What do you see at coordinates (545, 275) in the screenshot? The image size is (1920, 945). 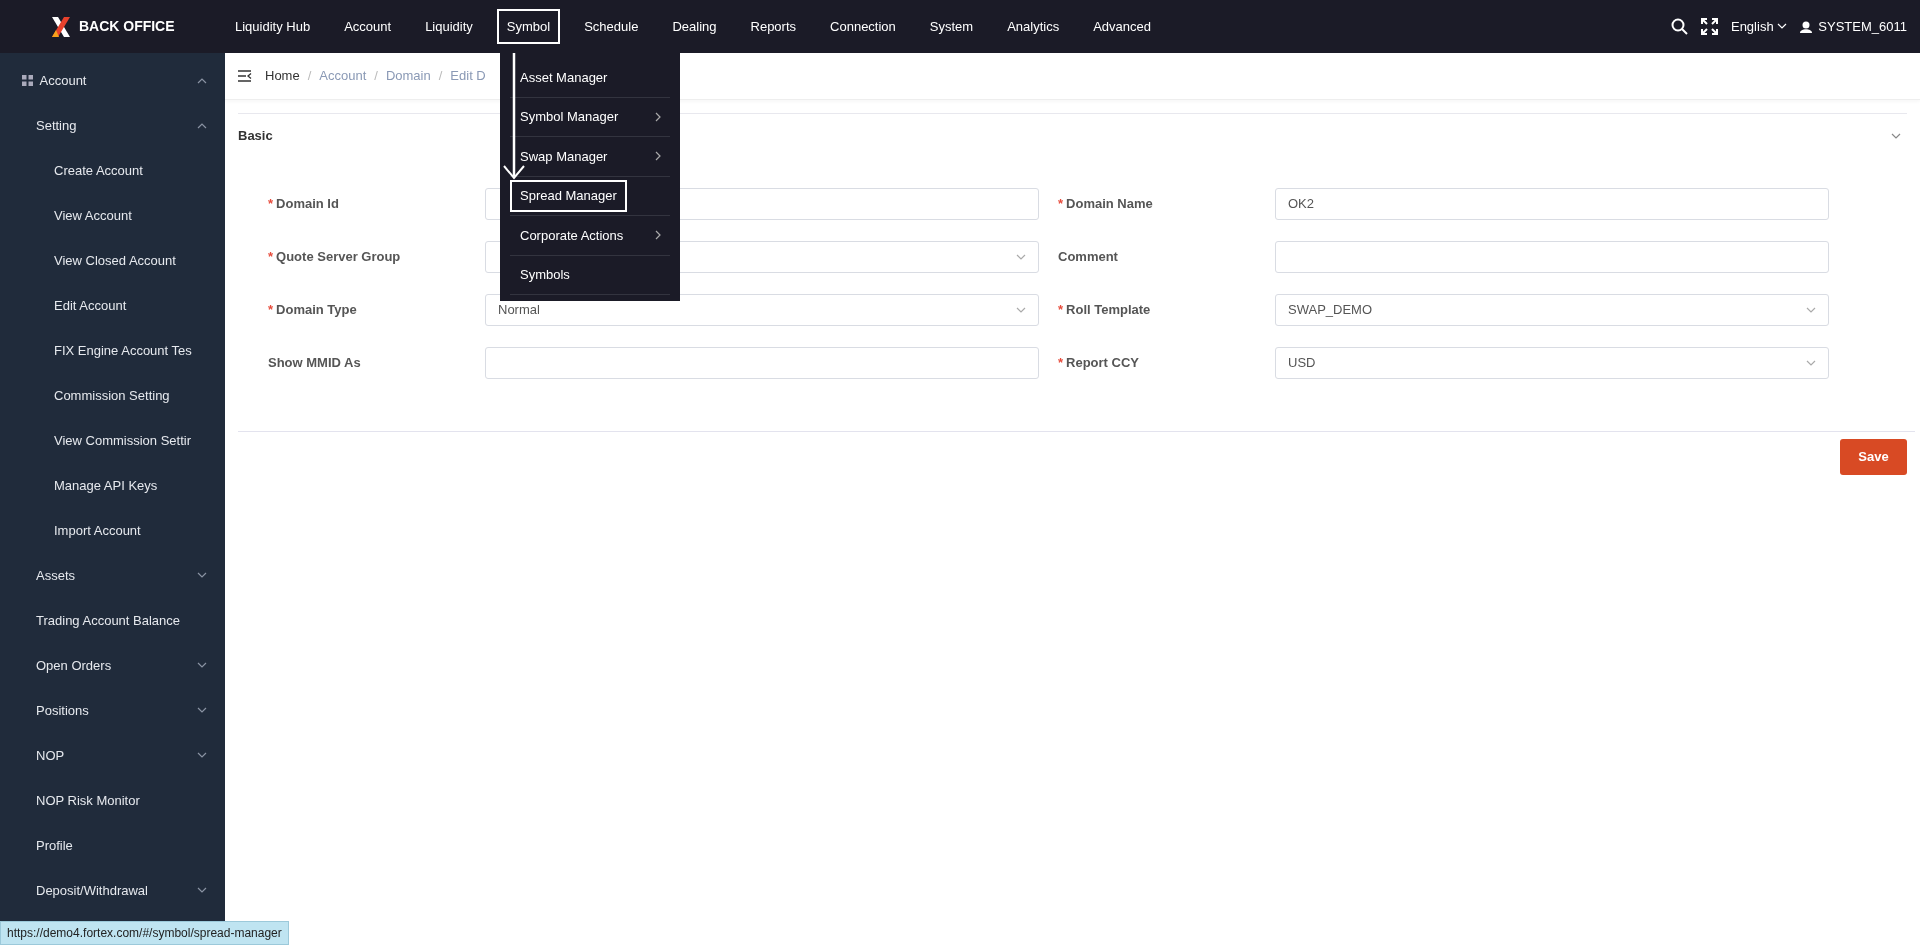 I see `menu-item: Symbols` at bounding box center [545, 275].